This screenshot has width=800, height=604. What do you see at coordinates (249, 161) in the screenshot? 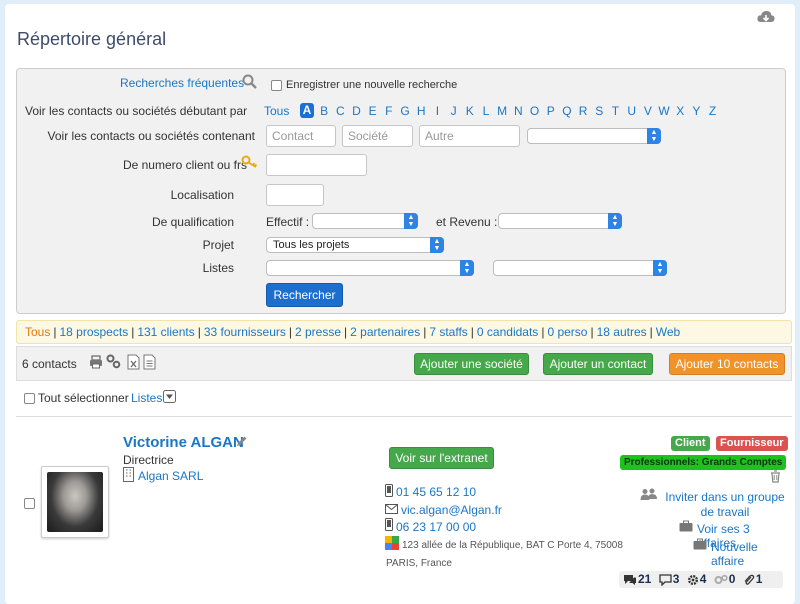
I see `key-icon` at bounding box center [249, 161].